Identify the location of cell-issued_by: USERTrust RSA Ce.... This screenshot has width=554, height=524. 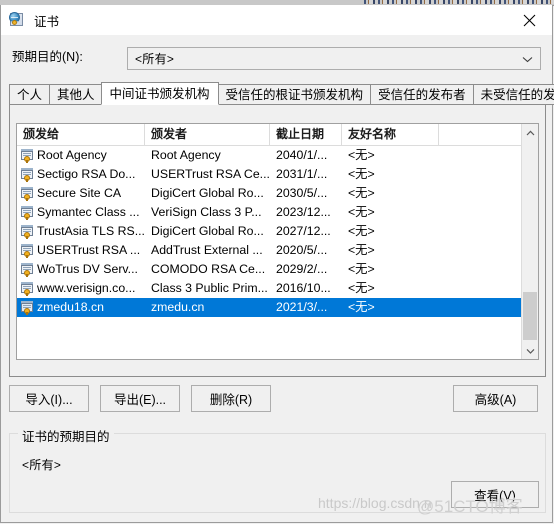
(210, 174).